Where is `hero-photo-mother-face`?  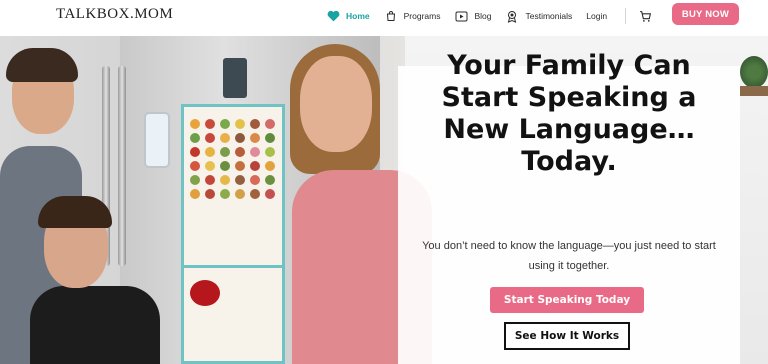 hero-photo-mother-face is located at coordinates (336, 104).